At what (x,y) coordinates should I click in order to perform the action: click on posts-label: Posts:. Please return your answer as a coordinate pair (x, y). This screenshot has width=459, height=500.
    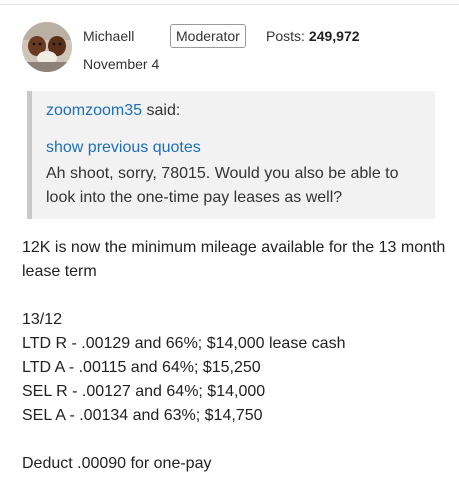
    Looking at the image, I should click on (285, 36).